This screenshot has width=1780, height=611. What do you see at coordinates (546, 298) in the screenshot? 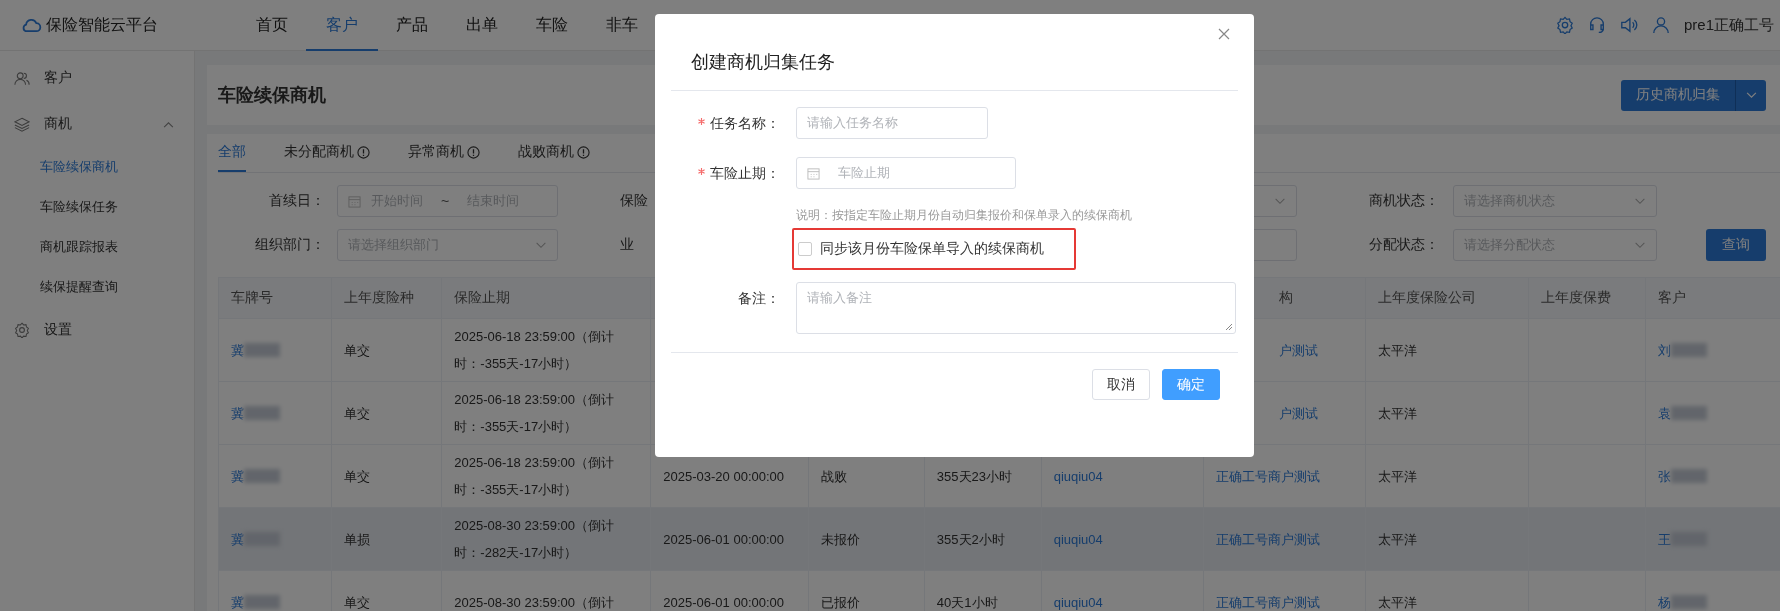
I see `column-header: 保险止期` at bounding box center [546, 298].